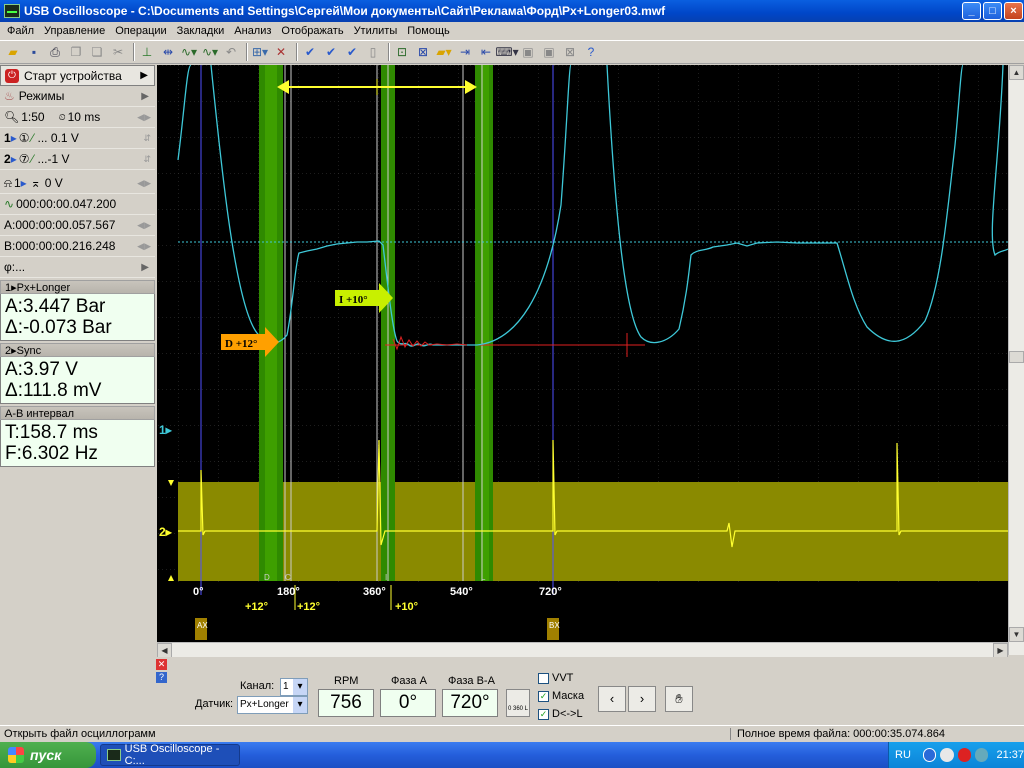 This screenshot has width=1024, height=768. Describe the element at coordinates (166, 430) in the screenshot. I see `channel1-marker: 1▸` at that location.